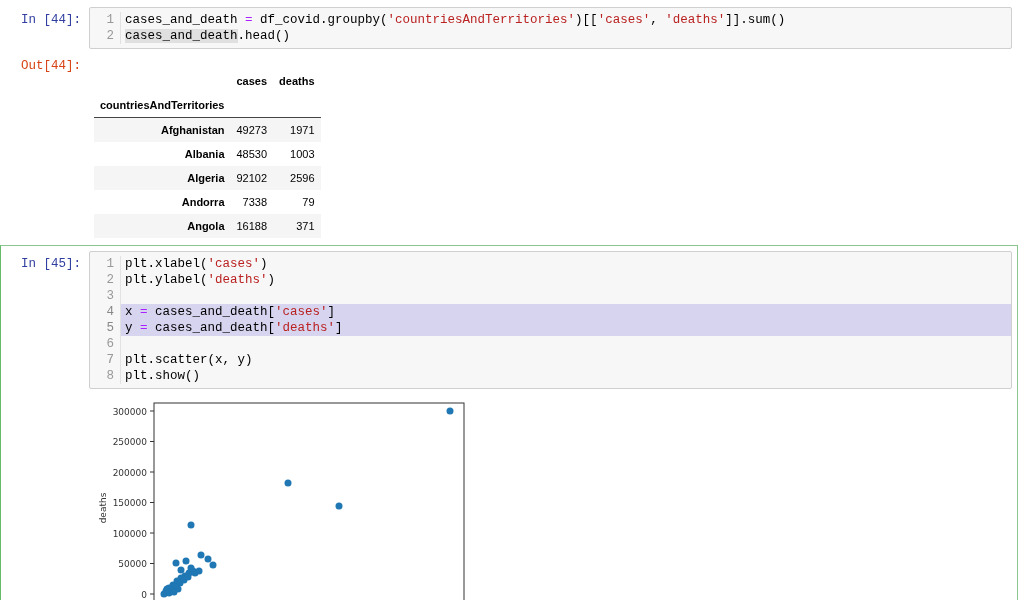 The width and height of the screenshot is (1024, 600). I want to click on line-number: 7, so click(110, 360).